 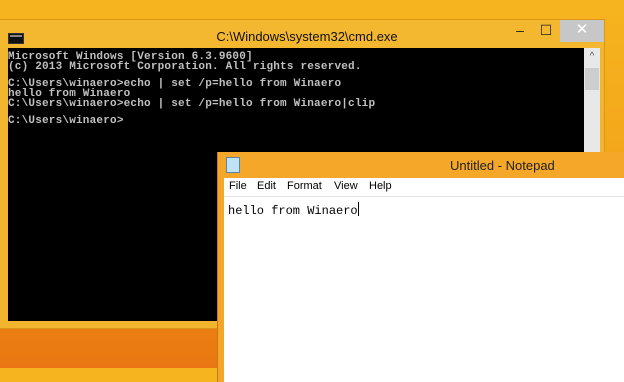 I want to click on menu-help: Help, so click(x=380, y=186).